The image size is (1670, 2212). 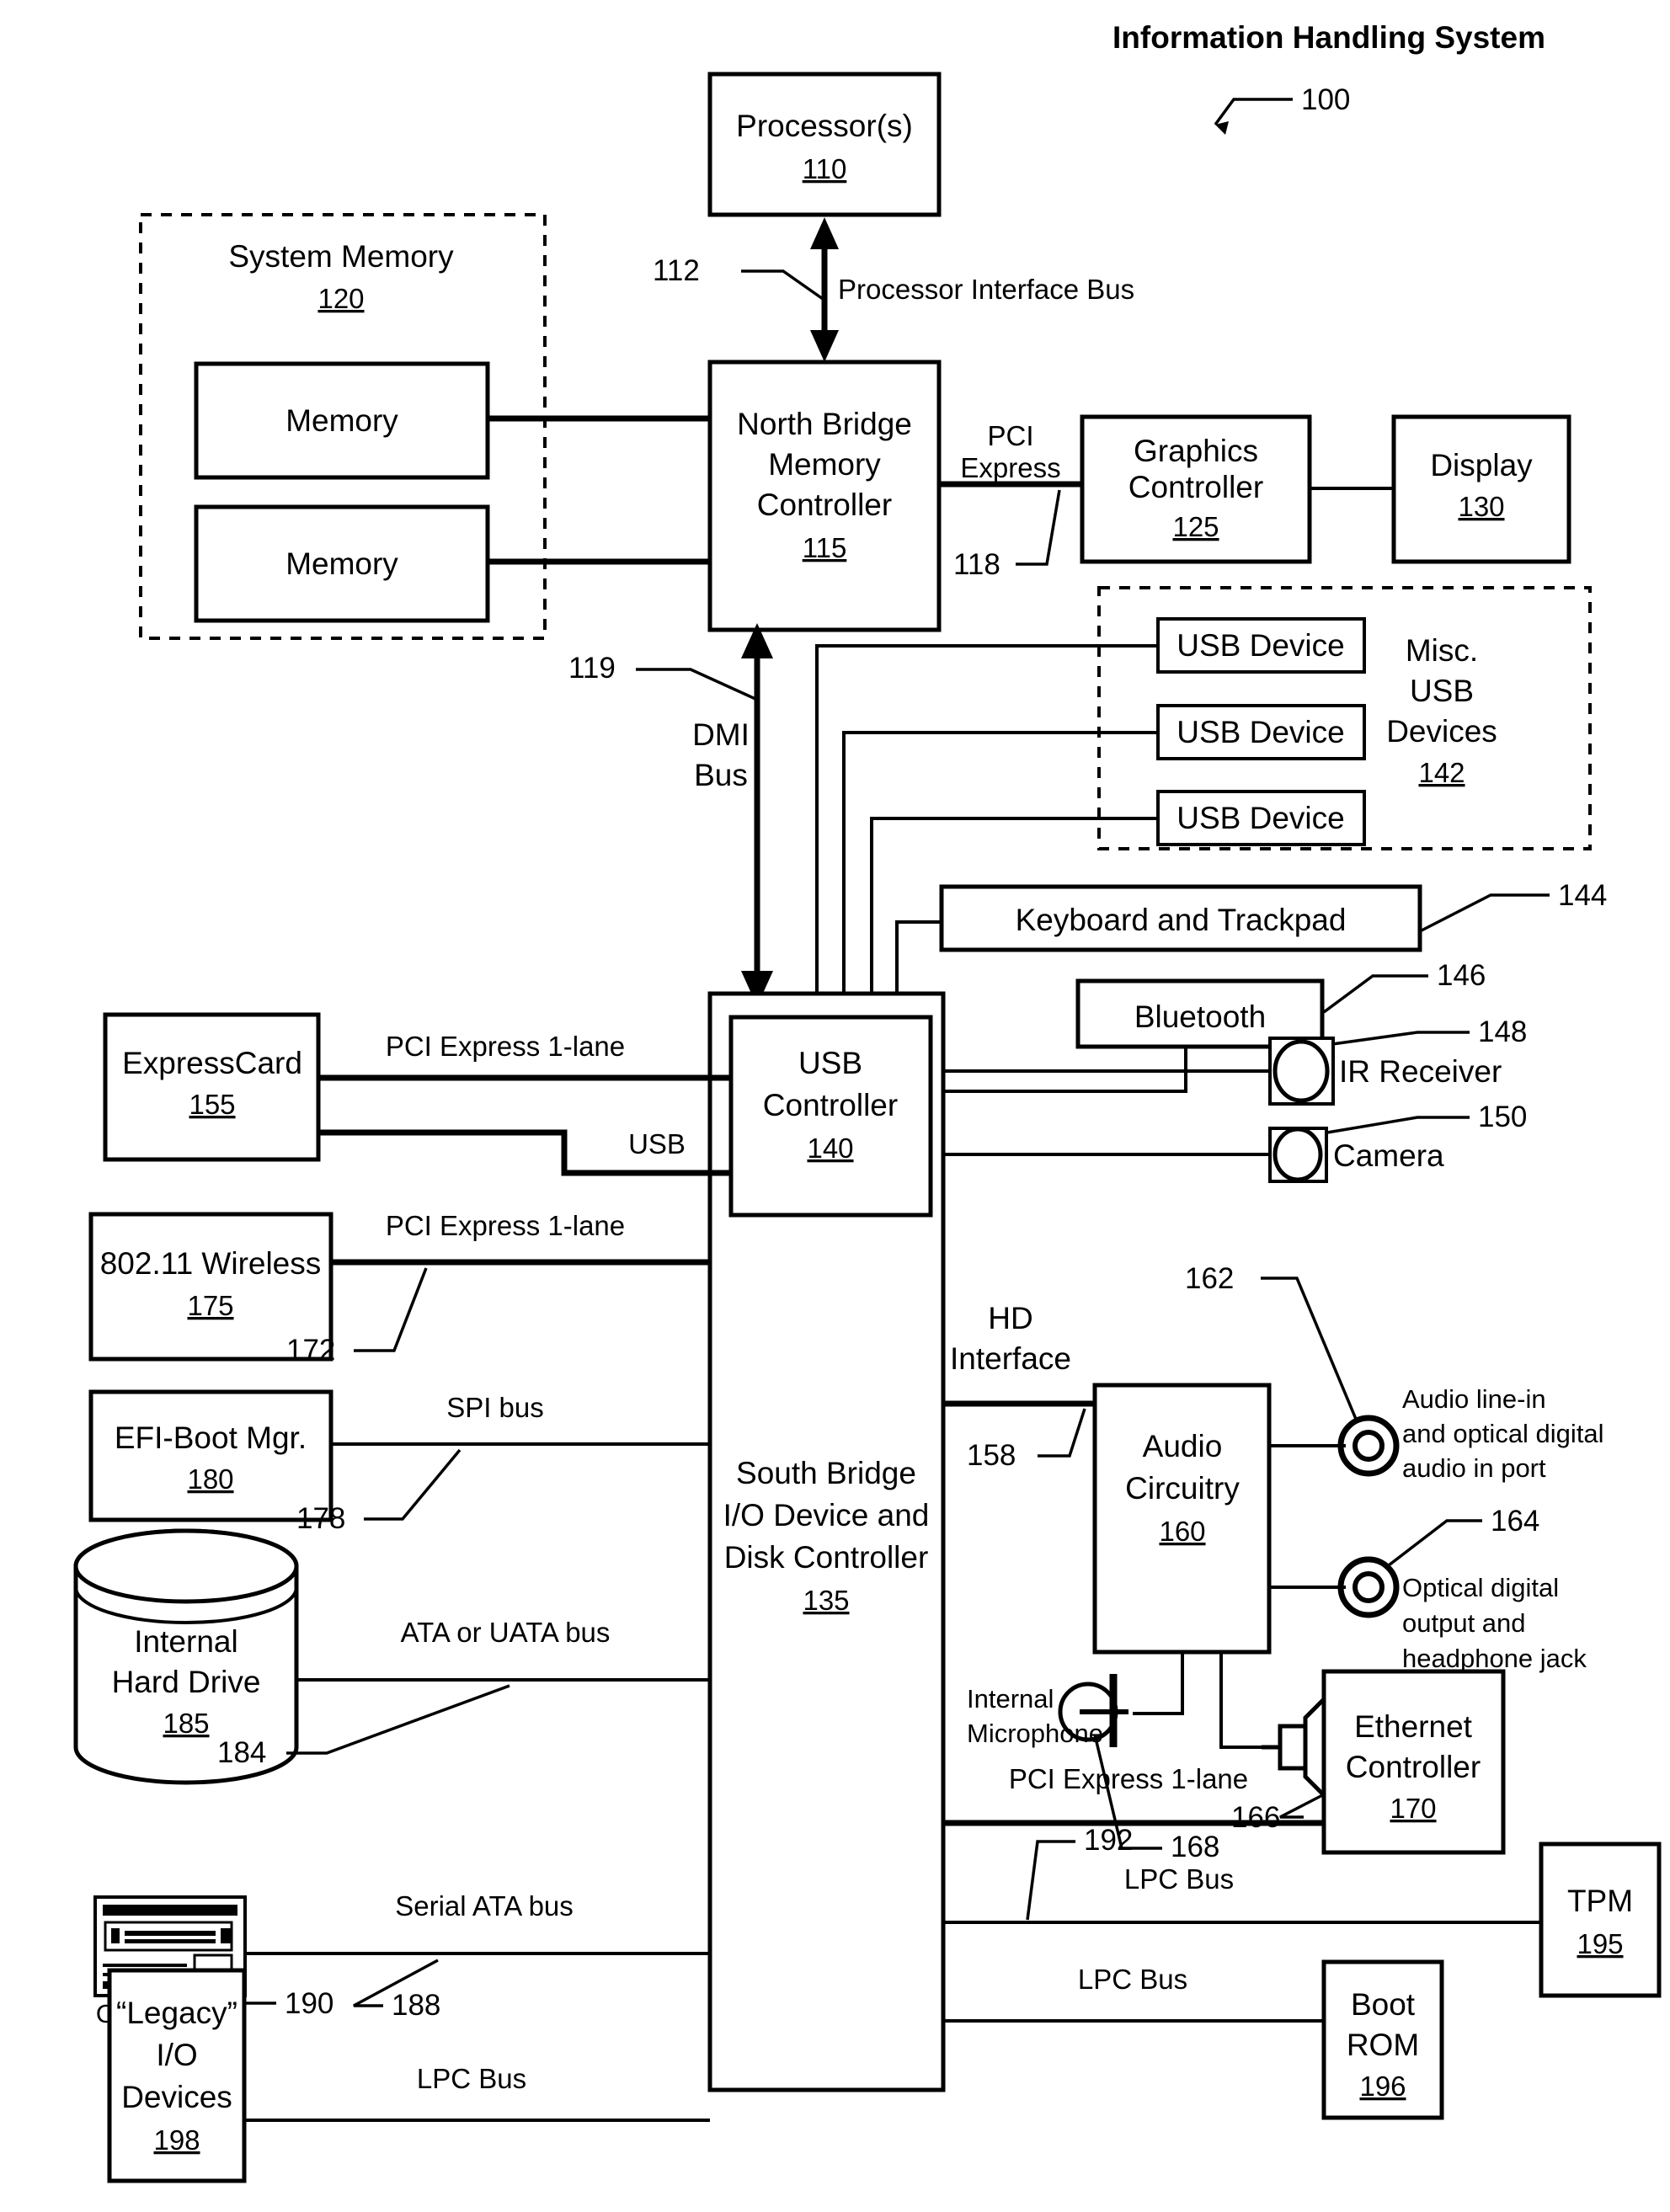 What do you see at coordinates (1441, 773) in the screenshot?
I see `misc-usb-ref: 142` at bounding box center [1441, 773].